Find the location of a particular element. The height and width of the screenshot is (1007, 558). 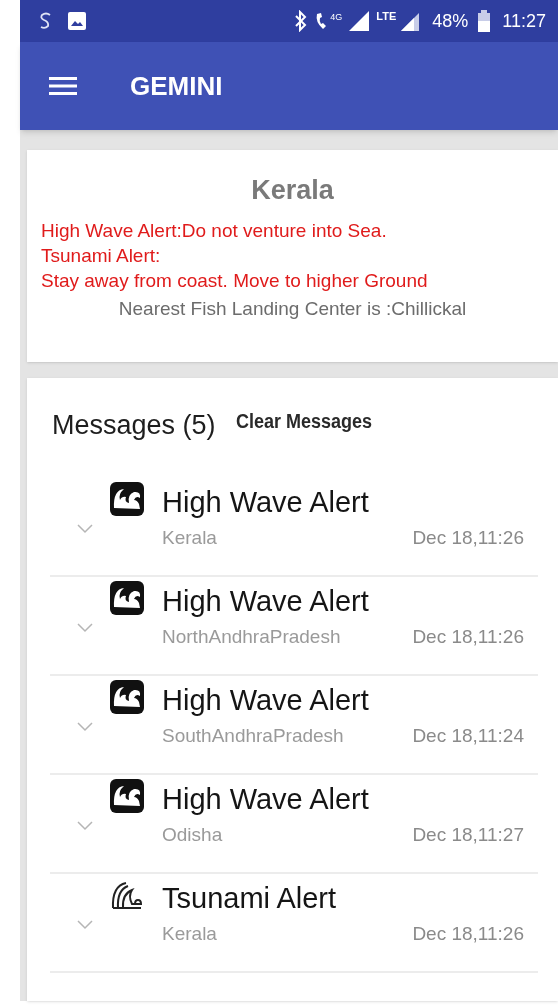

alert-text: High Wave Alert:Do not venture into Sea. is located at coordinates (214, 231).